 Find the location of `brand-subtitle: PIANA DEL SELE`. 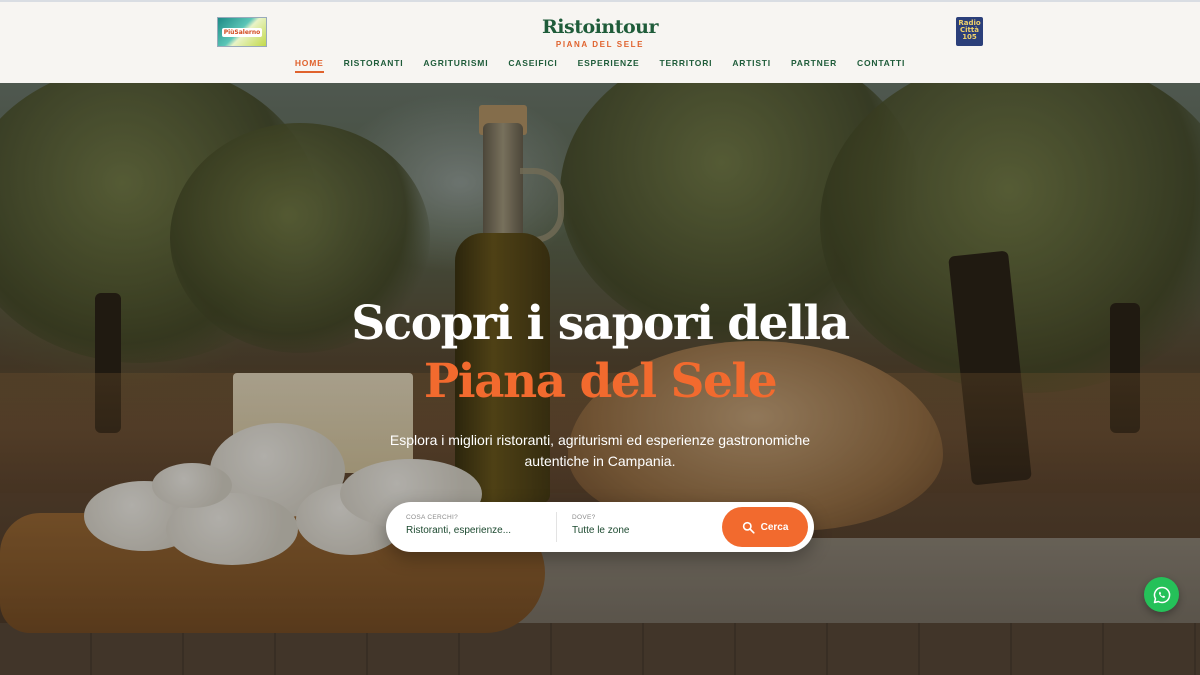

brand-subtitle: PIANA DEL SELE is located at coordinates (600, 44).